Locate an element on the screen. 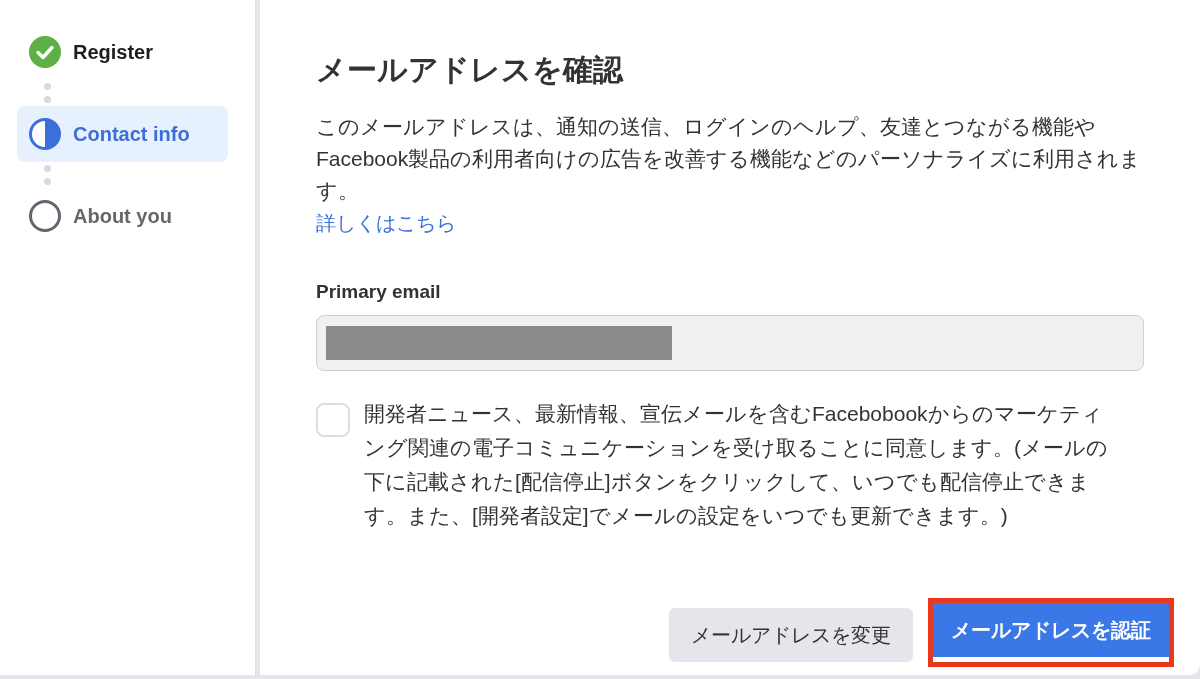  check-circle-icon is located at coordinates (45, 52).